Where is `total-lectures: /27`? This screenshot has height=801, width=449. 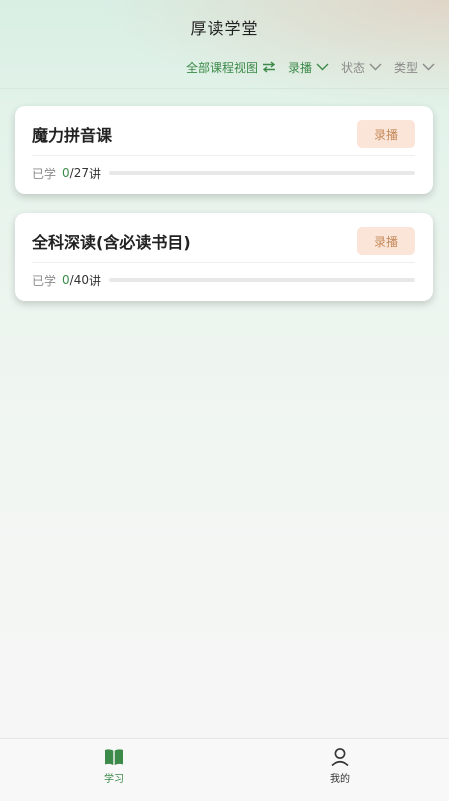 total-lectures: /27 is located at coordinates (79, 173).